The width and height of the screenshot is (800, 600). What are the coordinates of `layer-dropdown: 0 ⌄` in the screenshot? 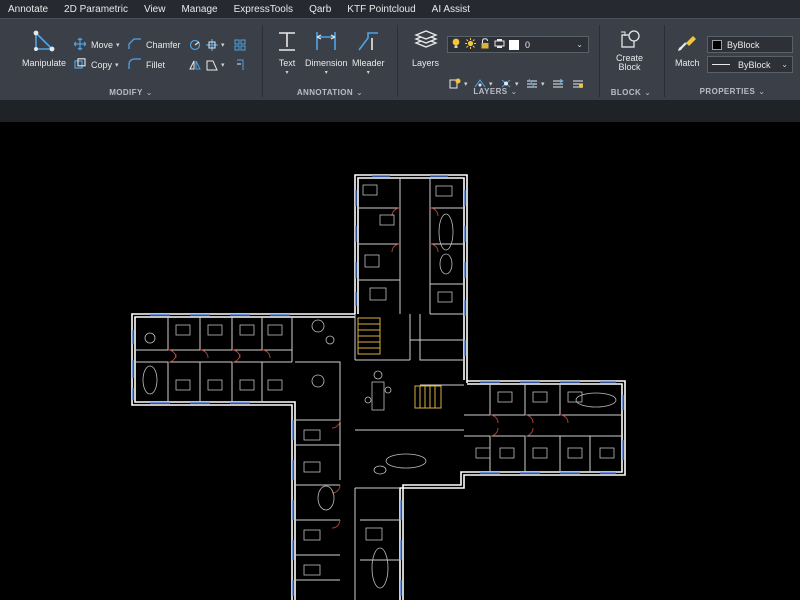 It's located at (518, 44).